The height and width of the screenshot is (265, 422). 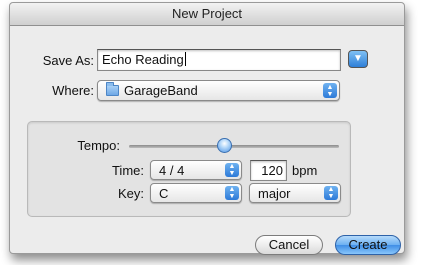 I want to click on folder-icon, so click(x=112, y=89).